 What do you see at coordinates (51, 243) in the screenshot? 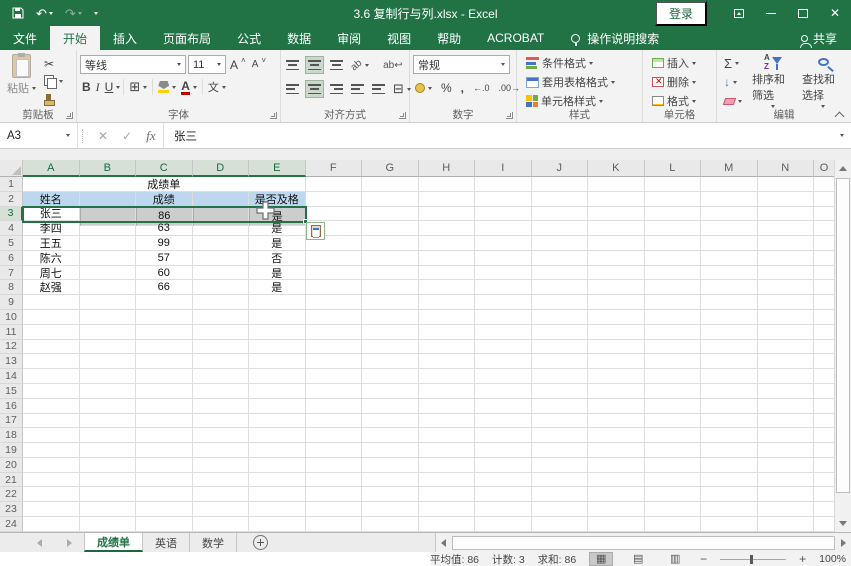
I see `cell-A5: 王五` at bounding box center [51, 243].